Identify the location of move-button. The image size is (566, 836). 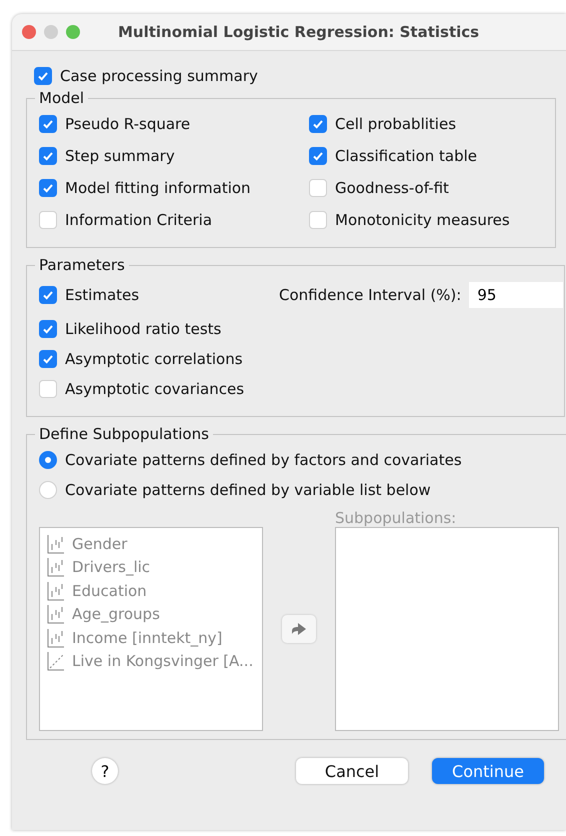
(299, 629).